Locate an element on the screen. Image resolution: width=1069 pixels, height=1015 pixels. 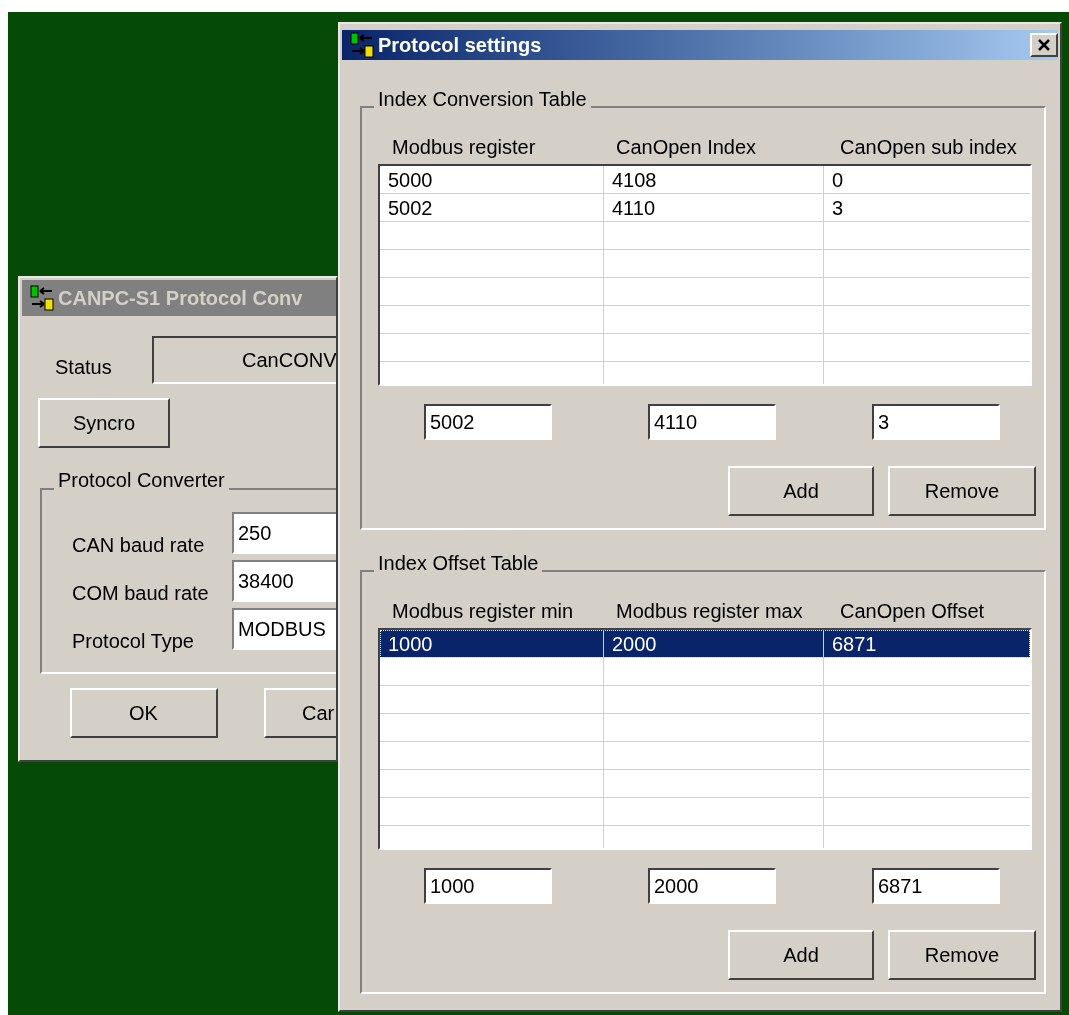
status-label: Status is located at coordinates (83, 367).